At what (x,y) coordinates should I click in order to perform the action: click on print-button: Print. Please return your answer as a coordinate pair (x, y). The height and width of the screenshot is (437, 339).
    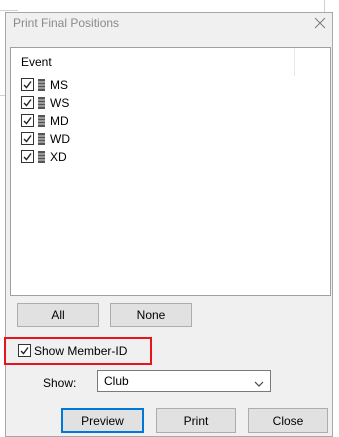
    Looking at the image, I should click on (196, 420).